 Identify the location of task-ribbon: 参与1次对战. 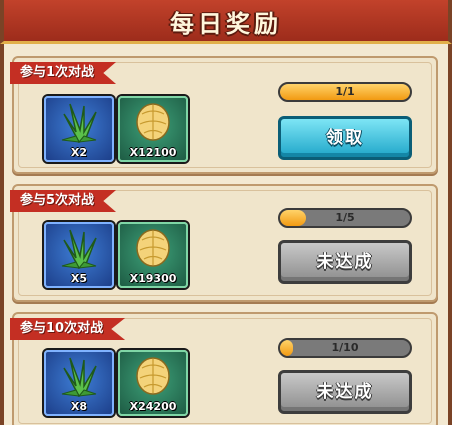
(63, 73).